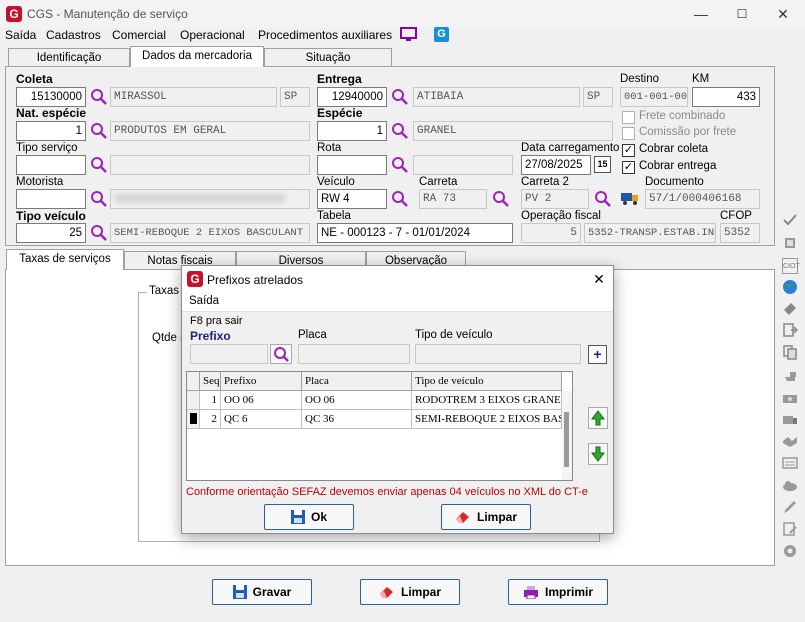  Describe the element at coordinates (790, 507) in the screenshot. I see `pen-icon` at that location.